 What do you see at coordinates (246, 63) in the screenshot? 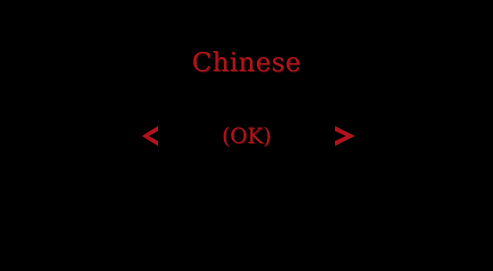
I see `language-name: Chinese` at bounding box center [246, 63].